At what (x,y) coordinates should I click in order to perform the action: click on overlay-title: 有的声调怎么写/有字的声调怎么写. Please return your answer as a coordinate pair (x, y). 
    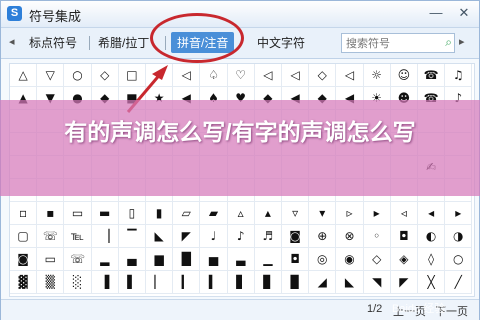
    Looking at the image, I should click on (240, 132).